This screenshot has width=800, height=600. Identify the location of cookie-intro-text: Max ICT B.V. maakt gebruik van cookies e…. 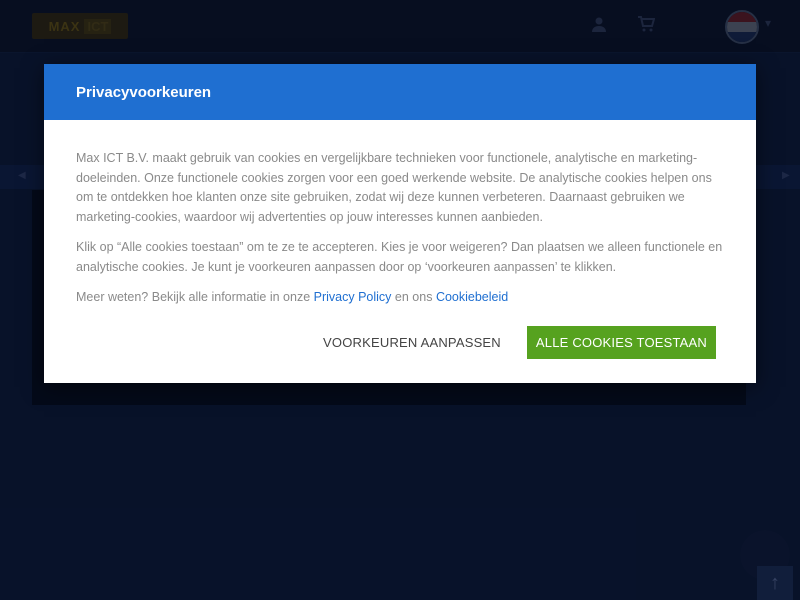
(394, 187).